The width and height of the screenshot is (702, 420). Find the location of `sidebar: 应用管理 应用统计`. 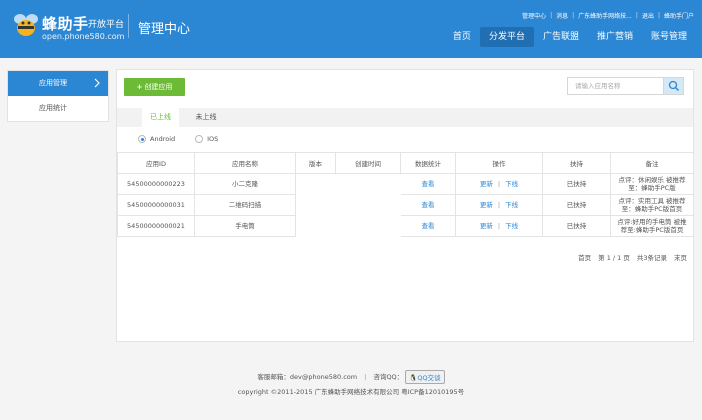

sidebar: 应用管理 应用统计 is located at coordinates (58, 96).